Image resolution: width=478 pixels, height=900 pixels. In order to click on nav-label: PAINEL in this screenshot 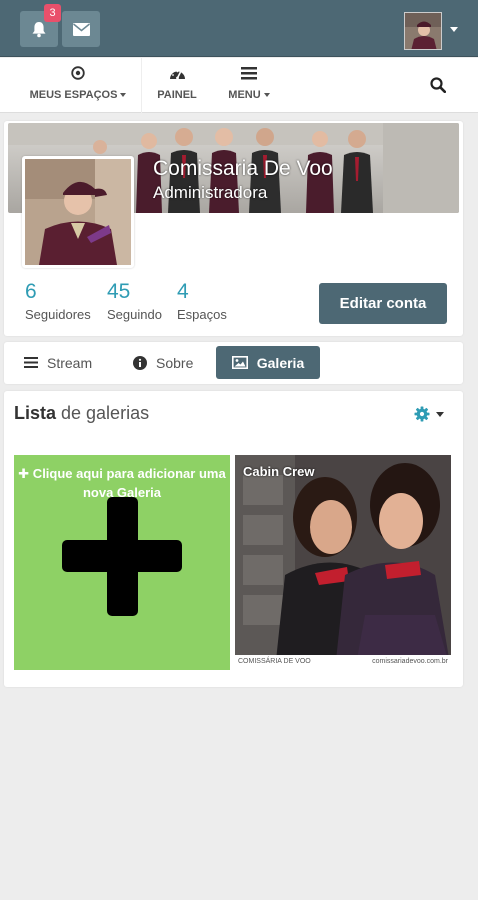, I will do `click(177, 95)`.